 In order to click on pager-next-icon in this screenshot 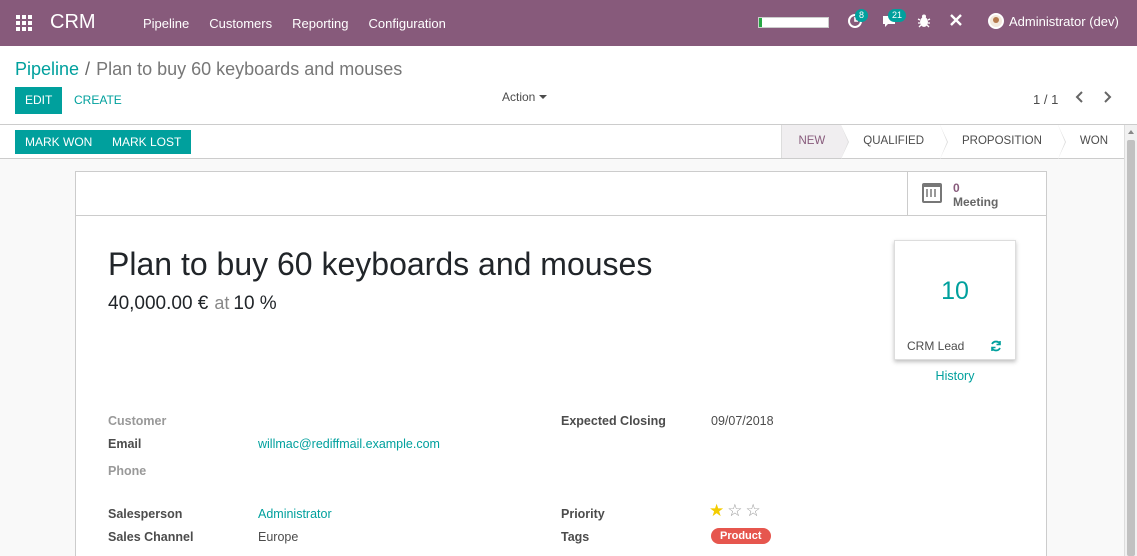, I will do `click(1107, 98)`.